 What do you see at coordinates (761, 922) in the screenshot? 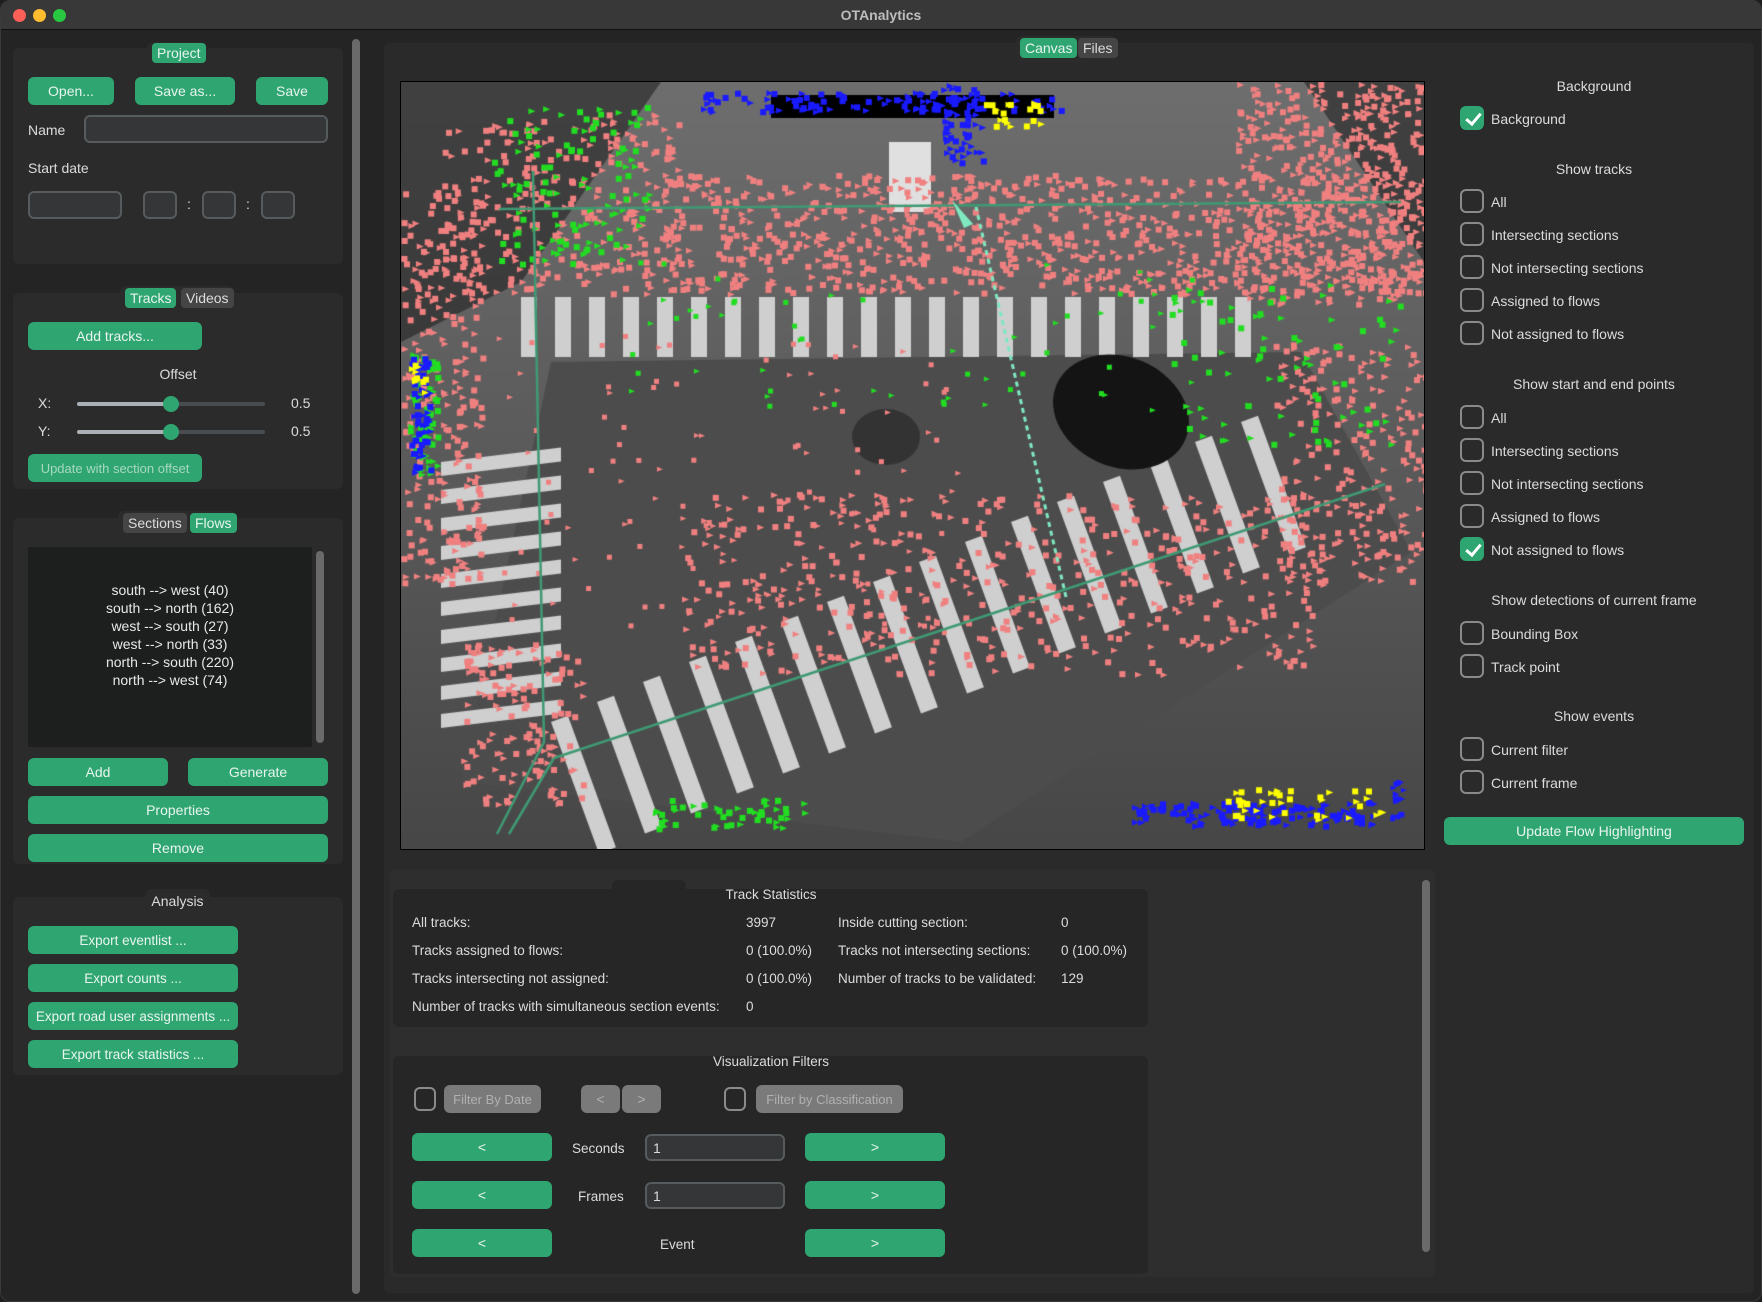
I see `stat-value: 3997` at bounding box center [761, 922].